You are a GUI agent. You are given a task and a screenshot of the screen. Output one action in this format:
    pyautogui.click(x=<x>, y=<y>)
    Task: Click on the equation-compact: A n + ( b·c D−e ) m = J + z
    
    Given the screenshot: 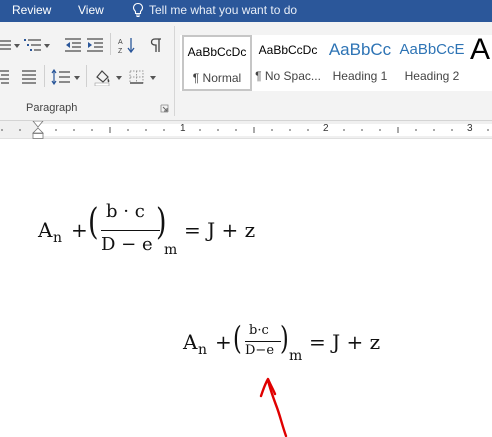 What is the action you would take?
    pyautogui.click(x=283, y=348)
    